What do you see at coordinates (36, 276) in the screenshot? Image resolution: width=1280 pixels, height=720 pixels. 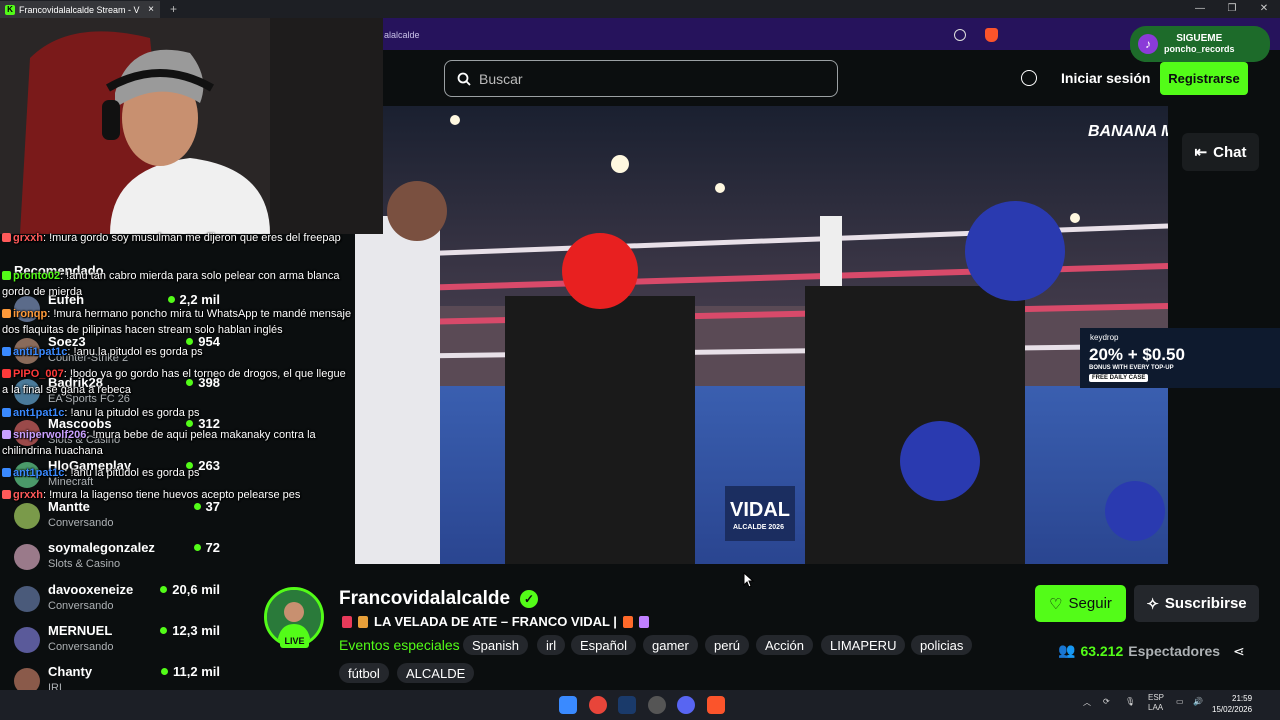 I see `chat-username: pronto02` at bounding box center [36, 276].